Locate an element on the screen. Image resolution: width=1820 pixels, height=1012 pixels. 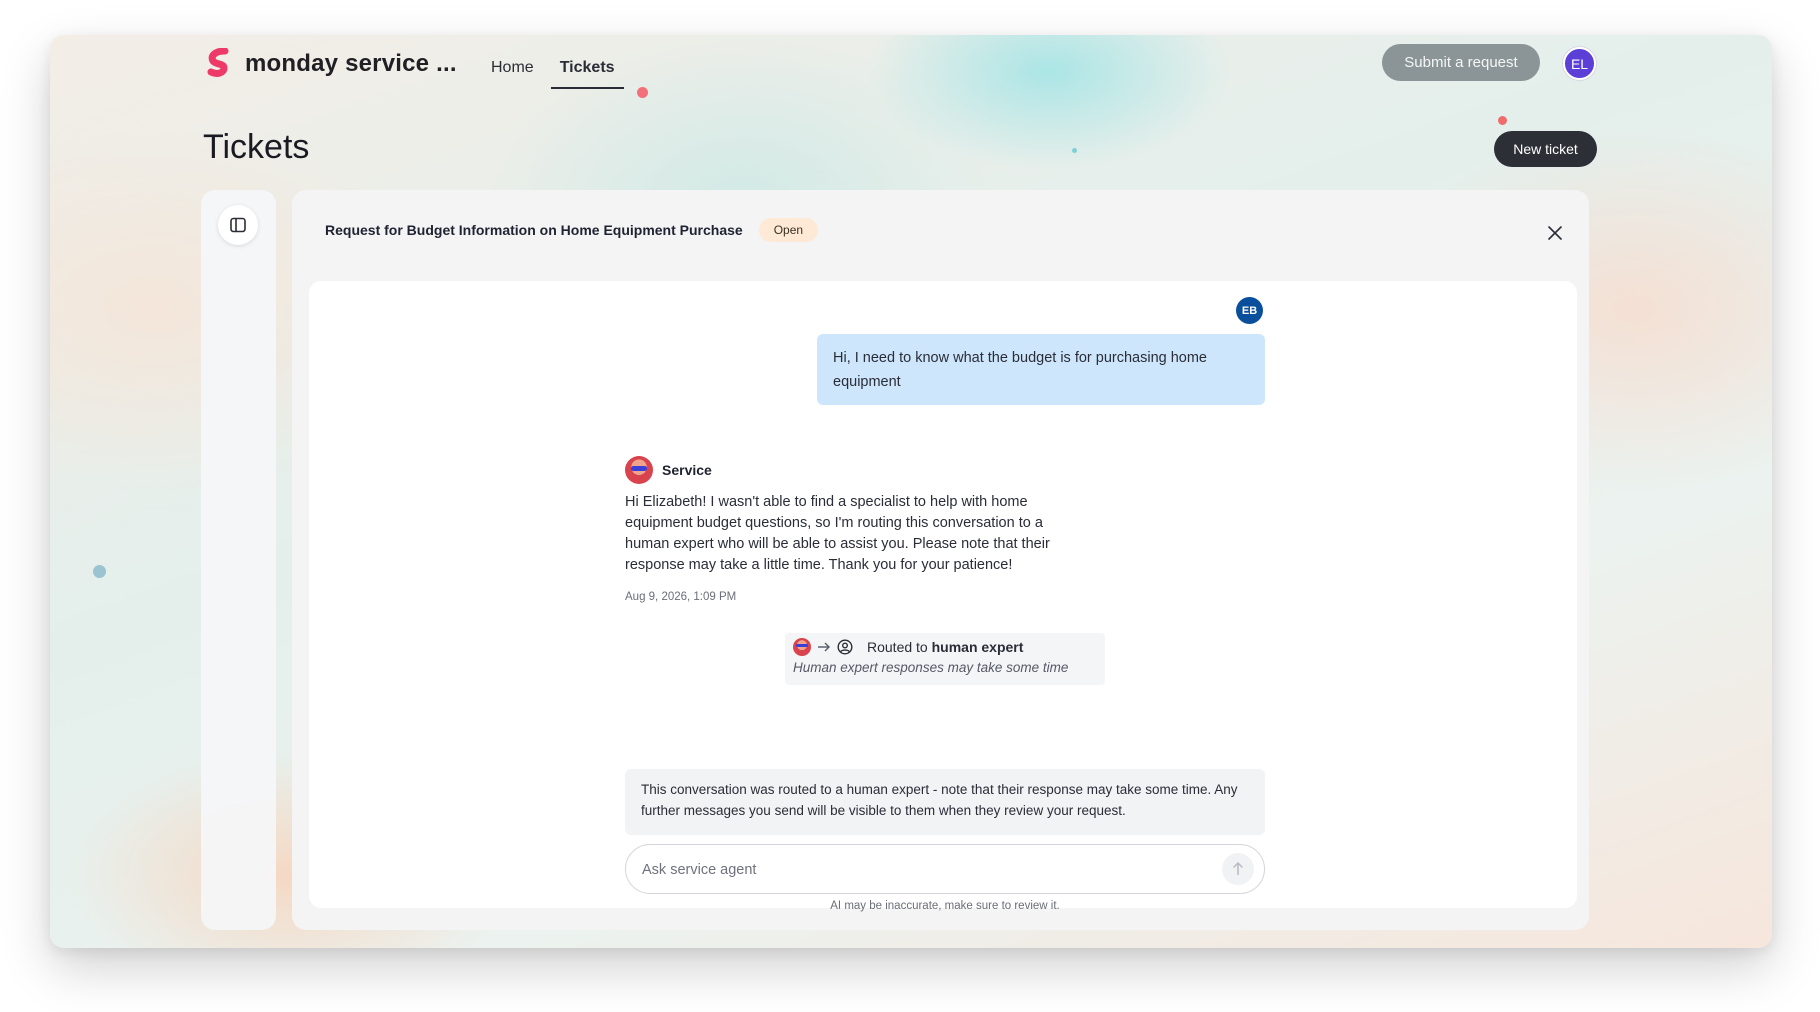
agent-name: Service is located at coordinates (687, 470).